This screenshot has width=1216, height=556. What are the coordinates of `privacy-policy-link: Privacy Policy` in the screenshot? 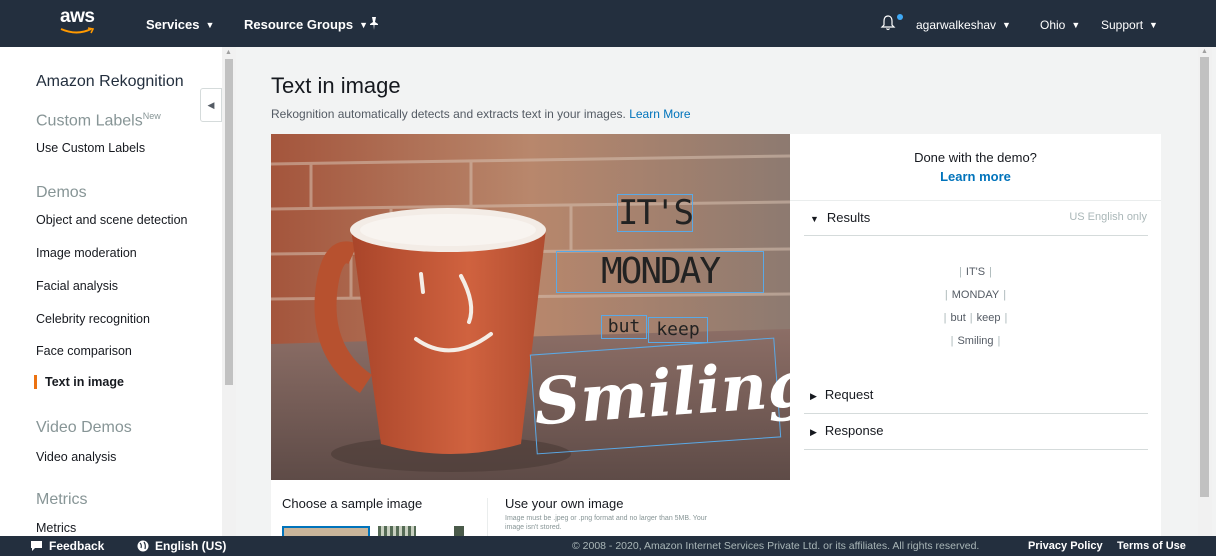 It's located at (1065, 546).